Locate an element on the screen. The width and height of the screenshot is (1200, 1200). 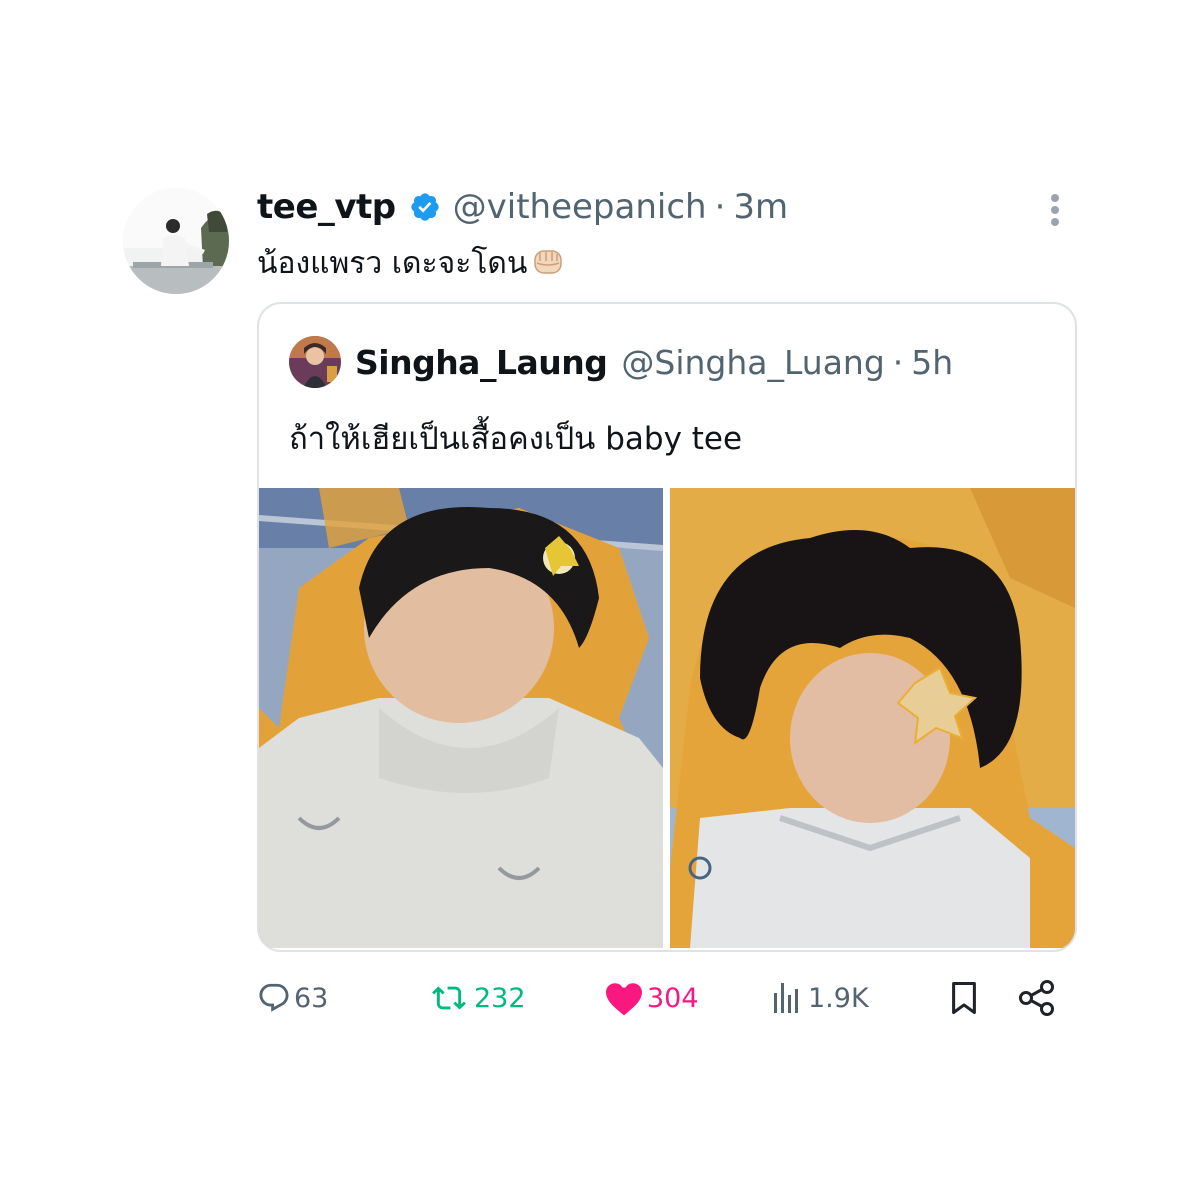
bar-chart-icon is located at coordinates (788, 998).